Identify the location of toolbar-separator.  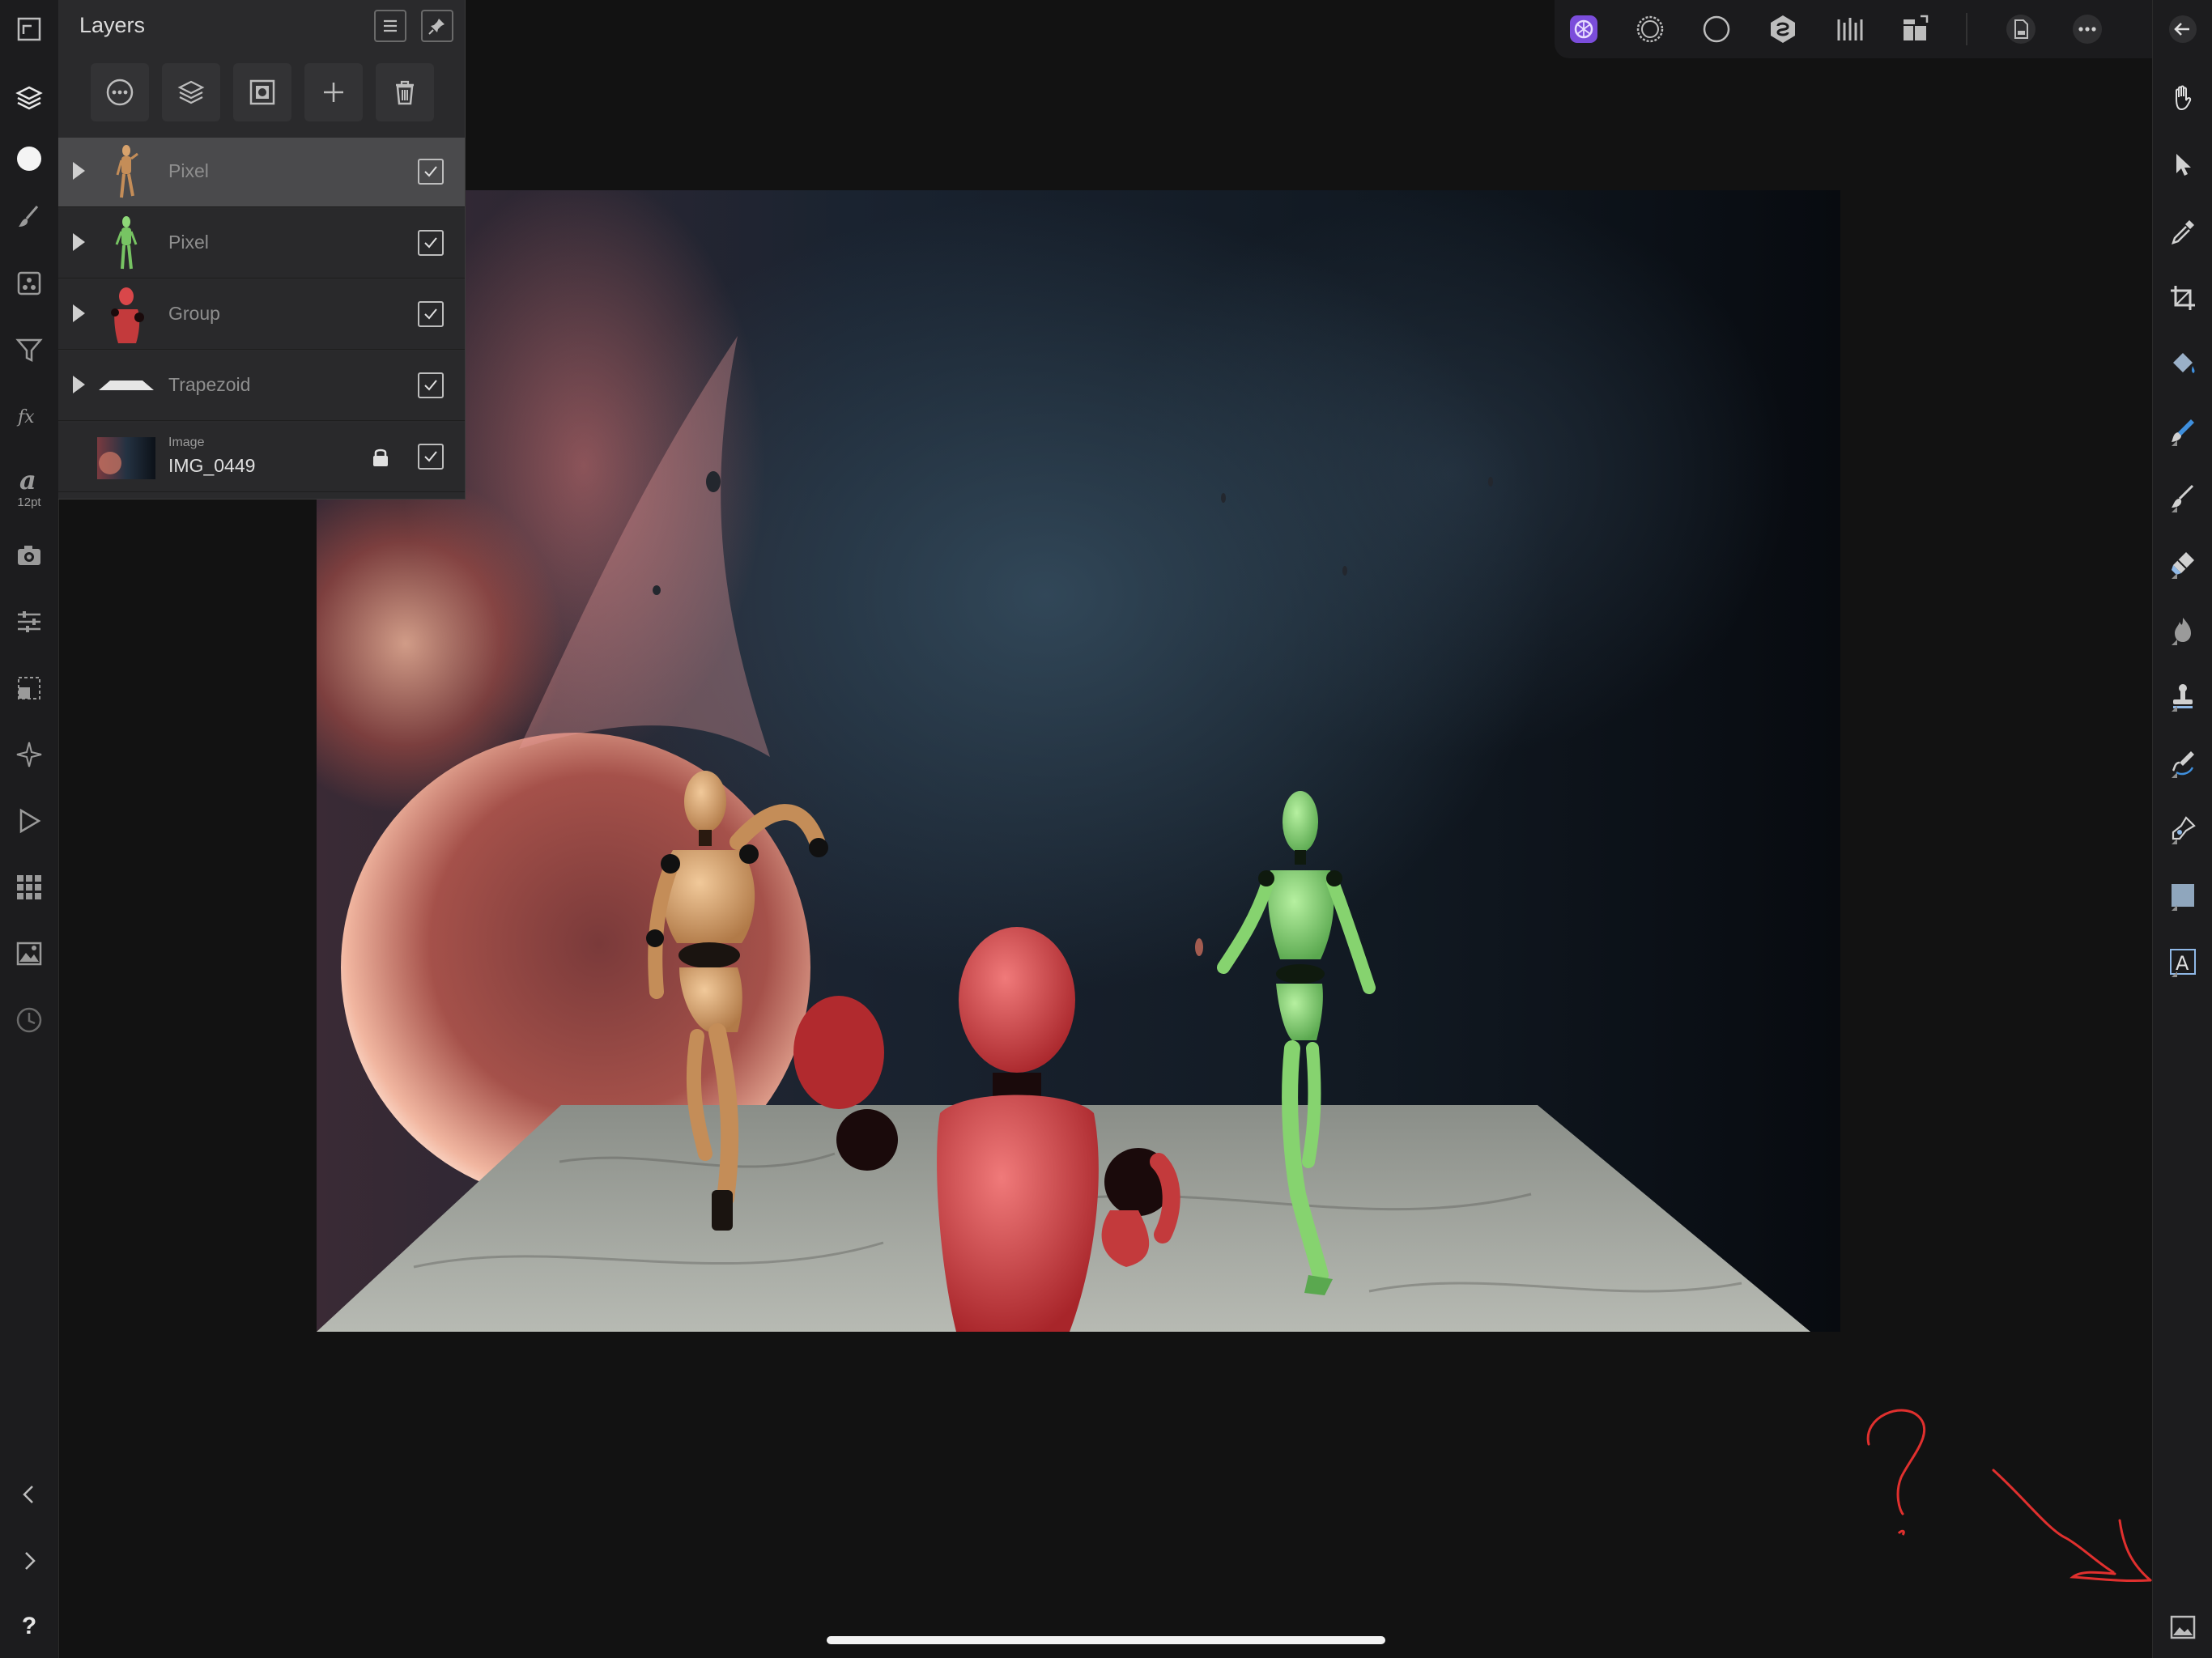
(1966, 29).